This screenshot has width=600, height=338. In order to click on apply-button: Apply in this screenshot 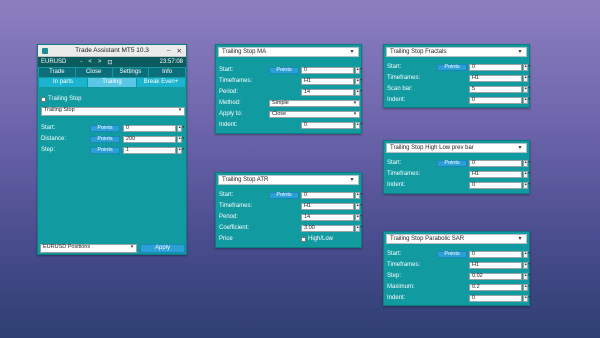, I will do `click(162, 248)`.